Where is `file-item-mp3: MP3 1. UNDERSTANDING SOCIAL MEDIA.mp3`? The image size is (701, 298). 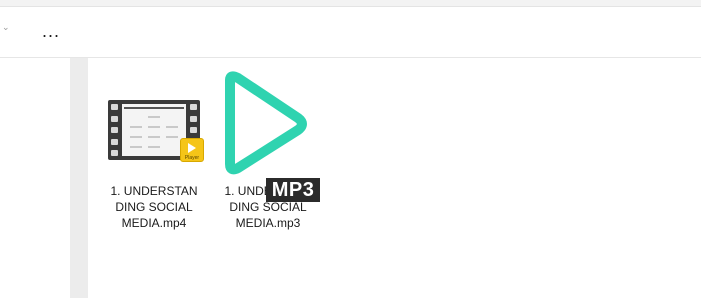
file-item-mp3: MP3 1. UNDERSTANDING SOCIAL MEDIA.mp3 is located at coordinates (270, 151).